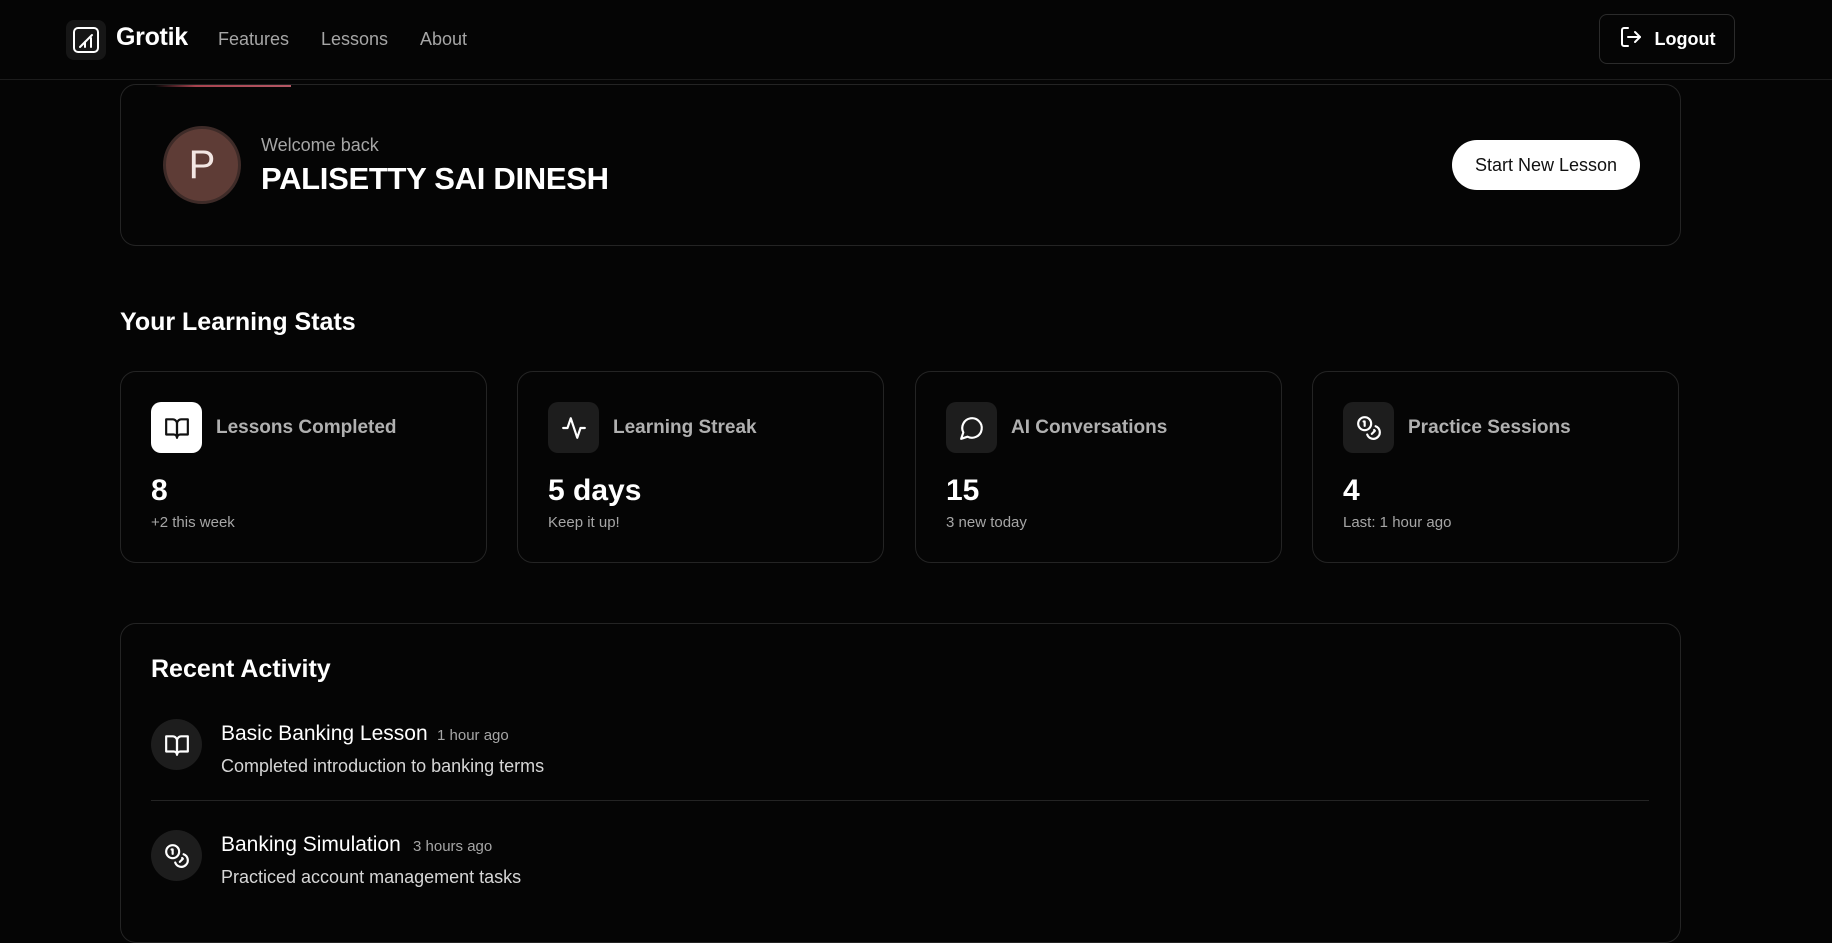 The height and width of the screenshot is (943, 1832). I want to click on message-circle-icon, so click(971, 427).